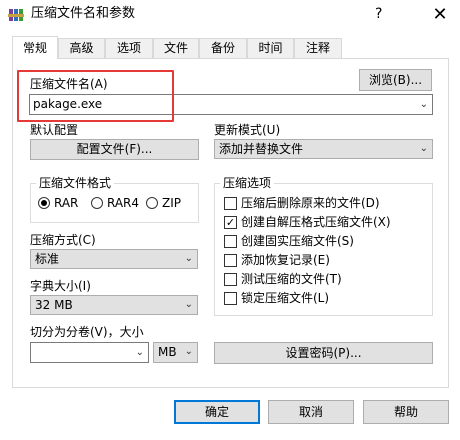  What do you see at coordinates (323, 149) in the screenshot?
I see `update-mode-select: 添加并替换文件 ⌄` at bounding box center [323, 149].